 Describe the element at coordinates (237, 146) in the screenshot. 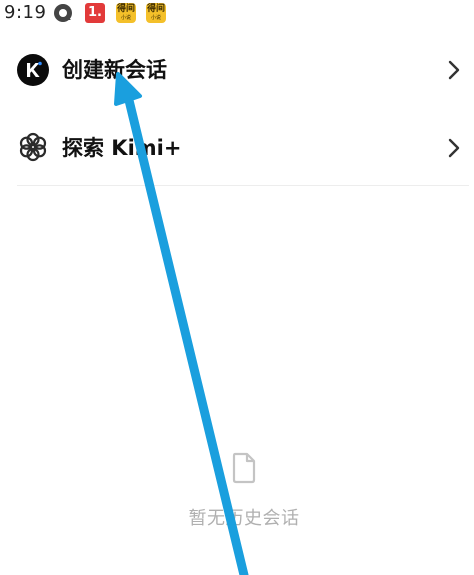

I see `explore-kimi-plus-button: 探索 Kimi+` at that location.